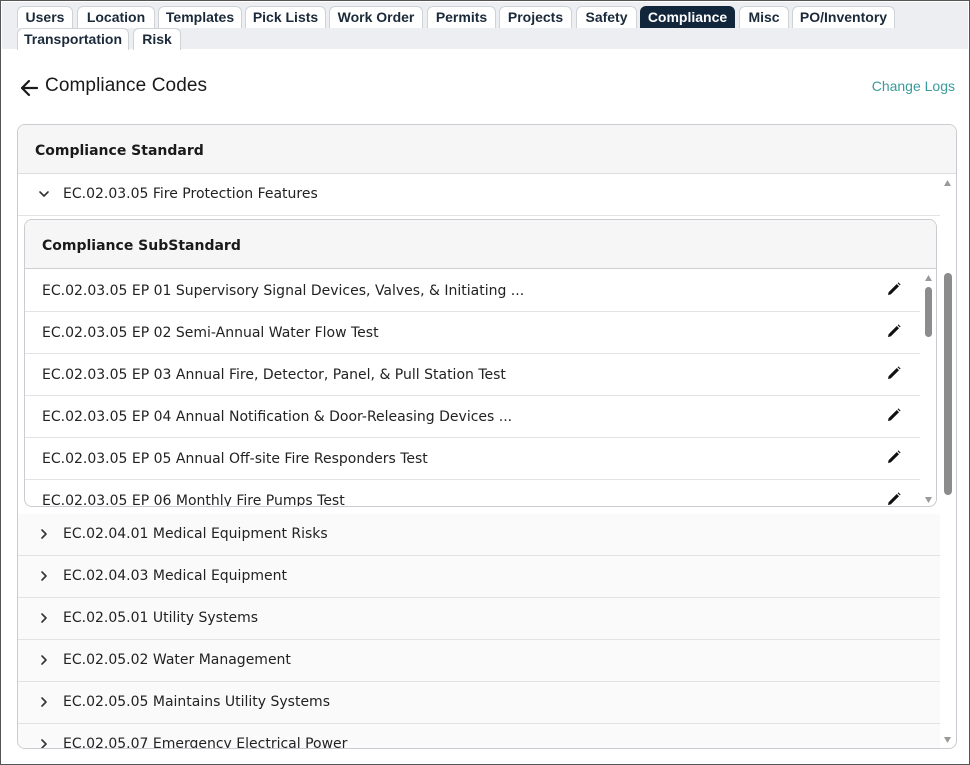 This screenshot has height=765, width=970. What do you see at coordinates (479, 195) in the screenshot?
I see `standard-row-expanded: EC.02.03.05 Fire Protection Features` at bounding box center [479, 195].